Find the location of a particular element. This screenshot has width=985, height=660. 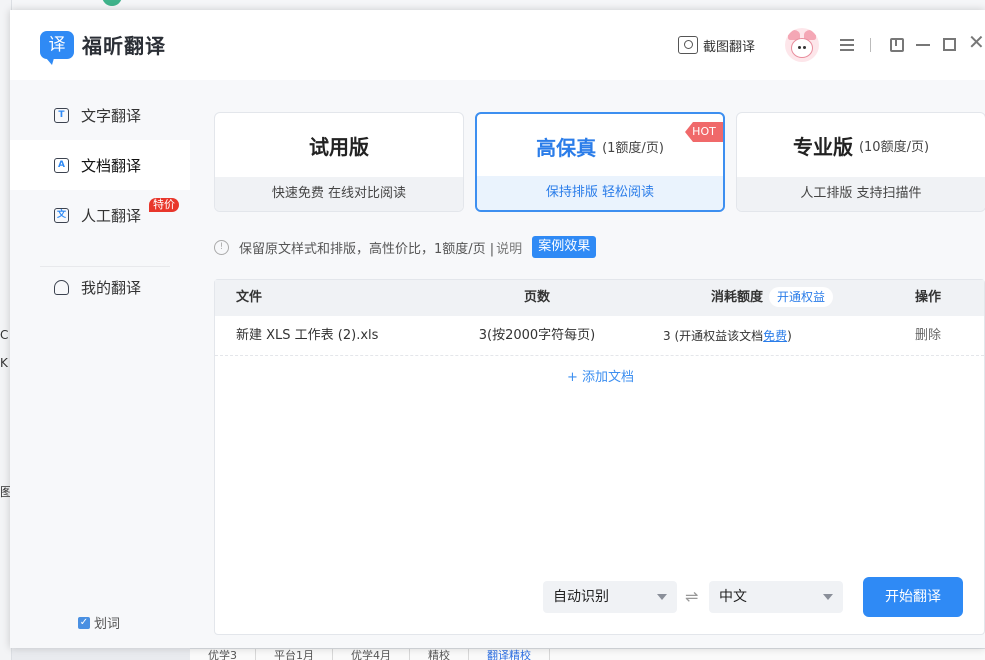

plan-description: 人工排版 支持扫描件 is located at coordinates (861, 194).